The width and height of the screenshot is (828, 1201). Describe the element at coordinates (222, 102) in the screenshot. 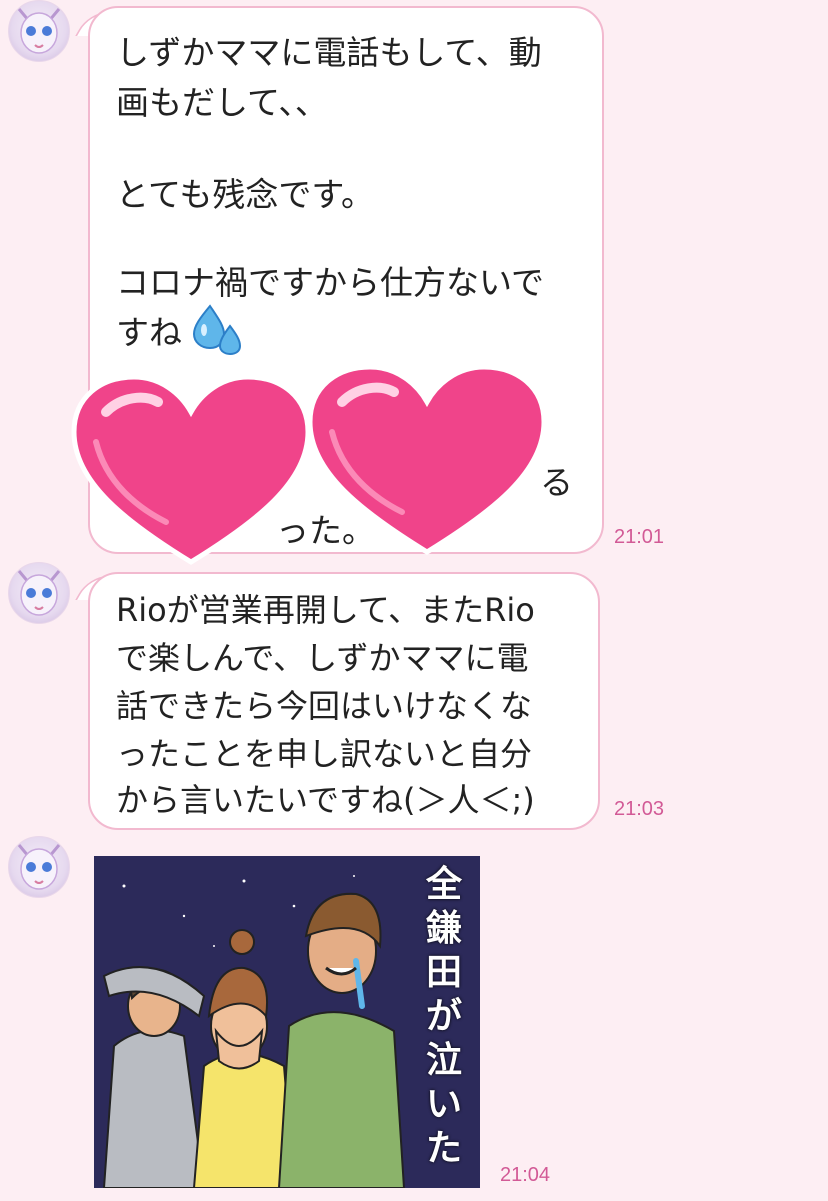

I see `message-line: 画もだして、、` at that location.